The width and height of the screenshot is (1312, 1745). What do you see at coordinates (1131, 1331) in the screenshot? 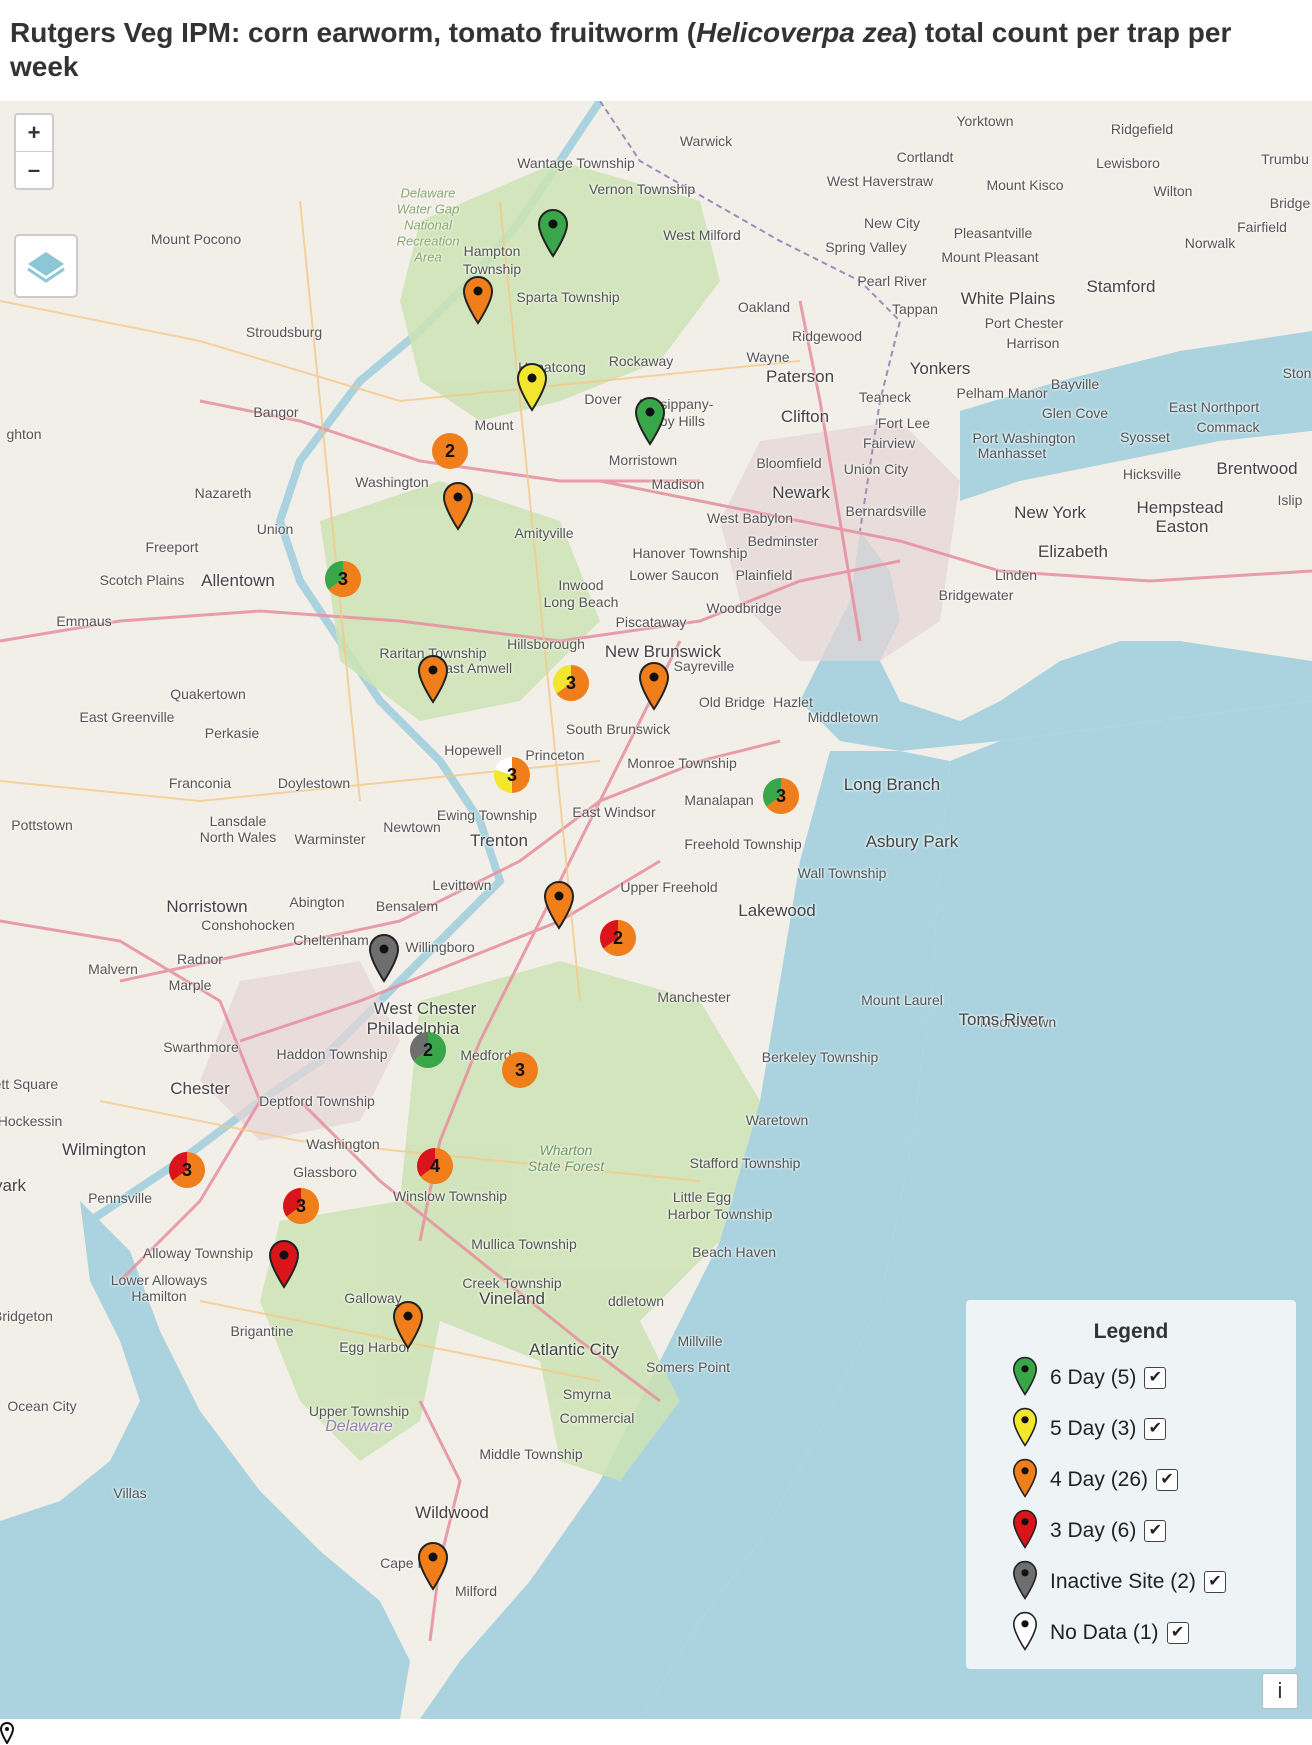
I see `legend-title: Legend` at bounding box center [1131, 1331].